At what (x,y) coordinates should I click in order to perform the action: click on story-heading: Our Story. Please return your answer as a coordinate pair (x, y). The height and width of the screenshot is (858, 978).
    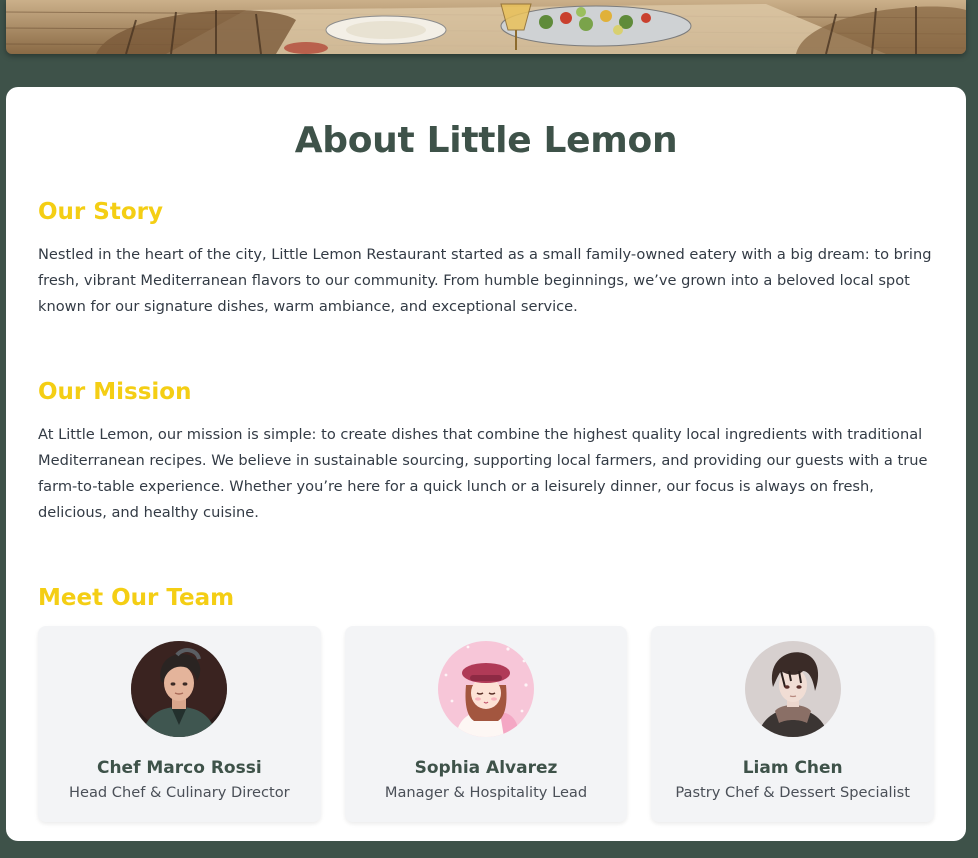
    Looking at the image, I should click on (100, 212).